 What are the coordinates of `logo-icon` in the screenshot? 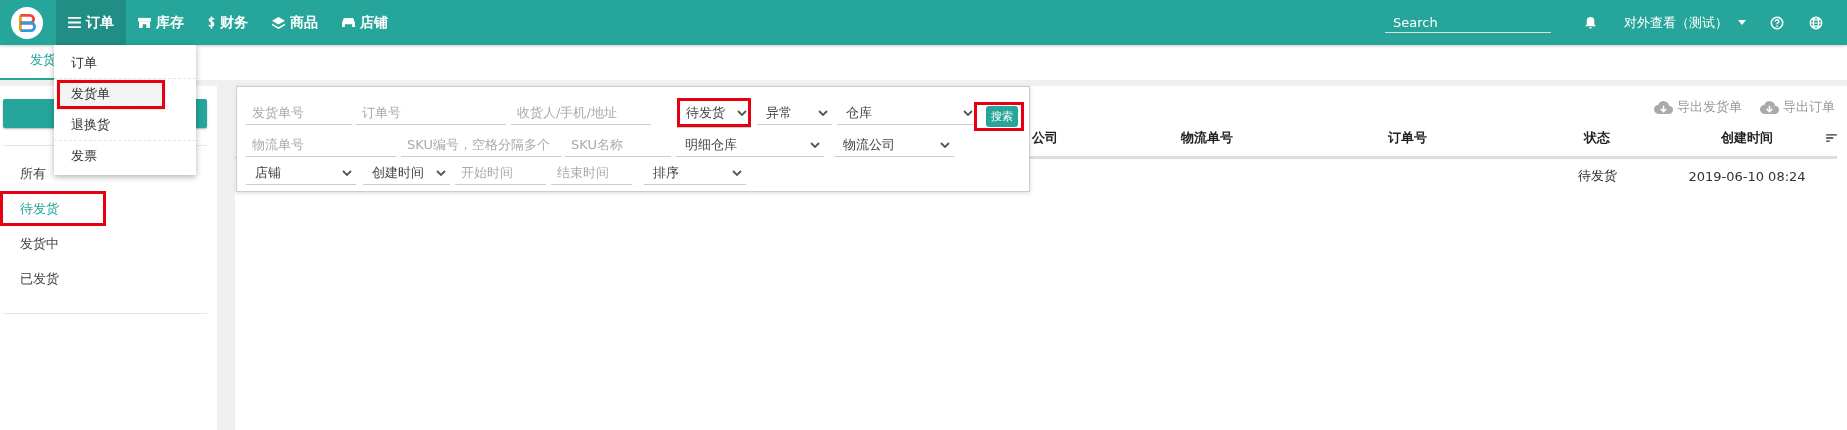 It's located at (27, 22).